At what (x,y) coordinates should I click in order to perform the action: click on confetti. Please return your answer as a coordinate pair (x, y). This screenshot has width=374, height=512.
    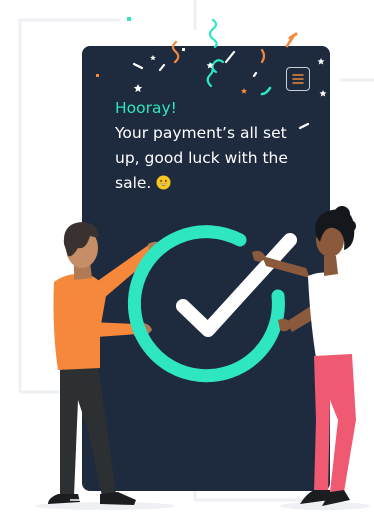
    Looking at the image, I should click on (211, 73).